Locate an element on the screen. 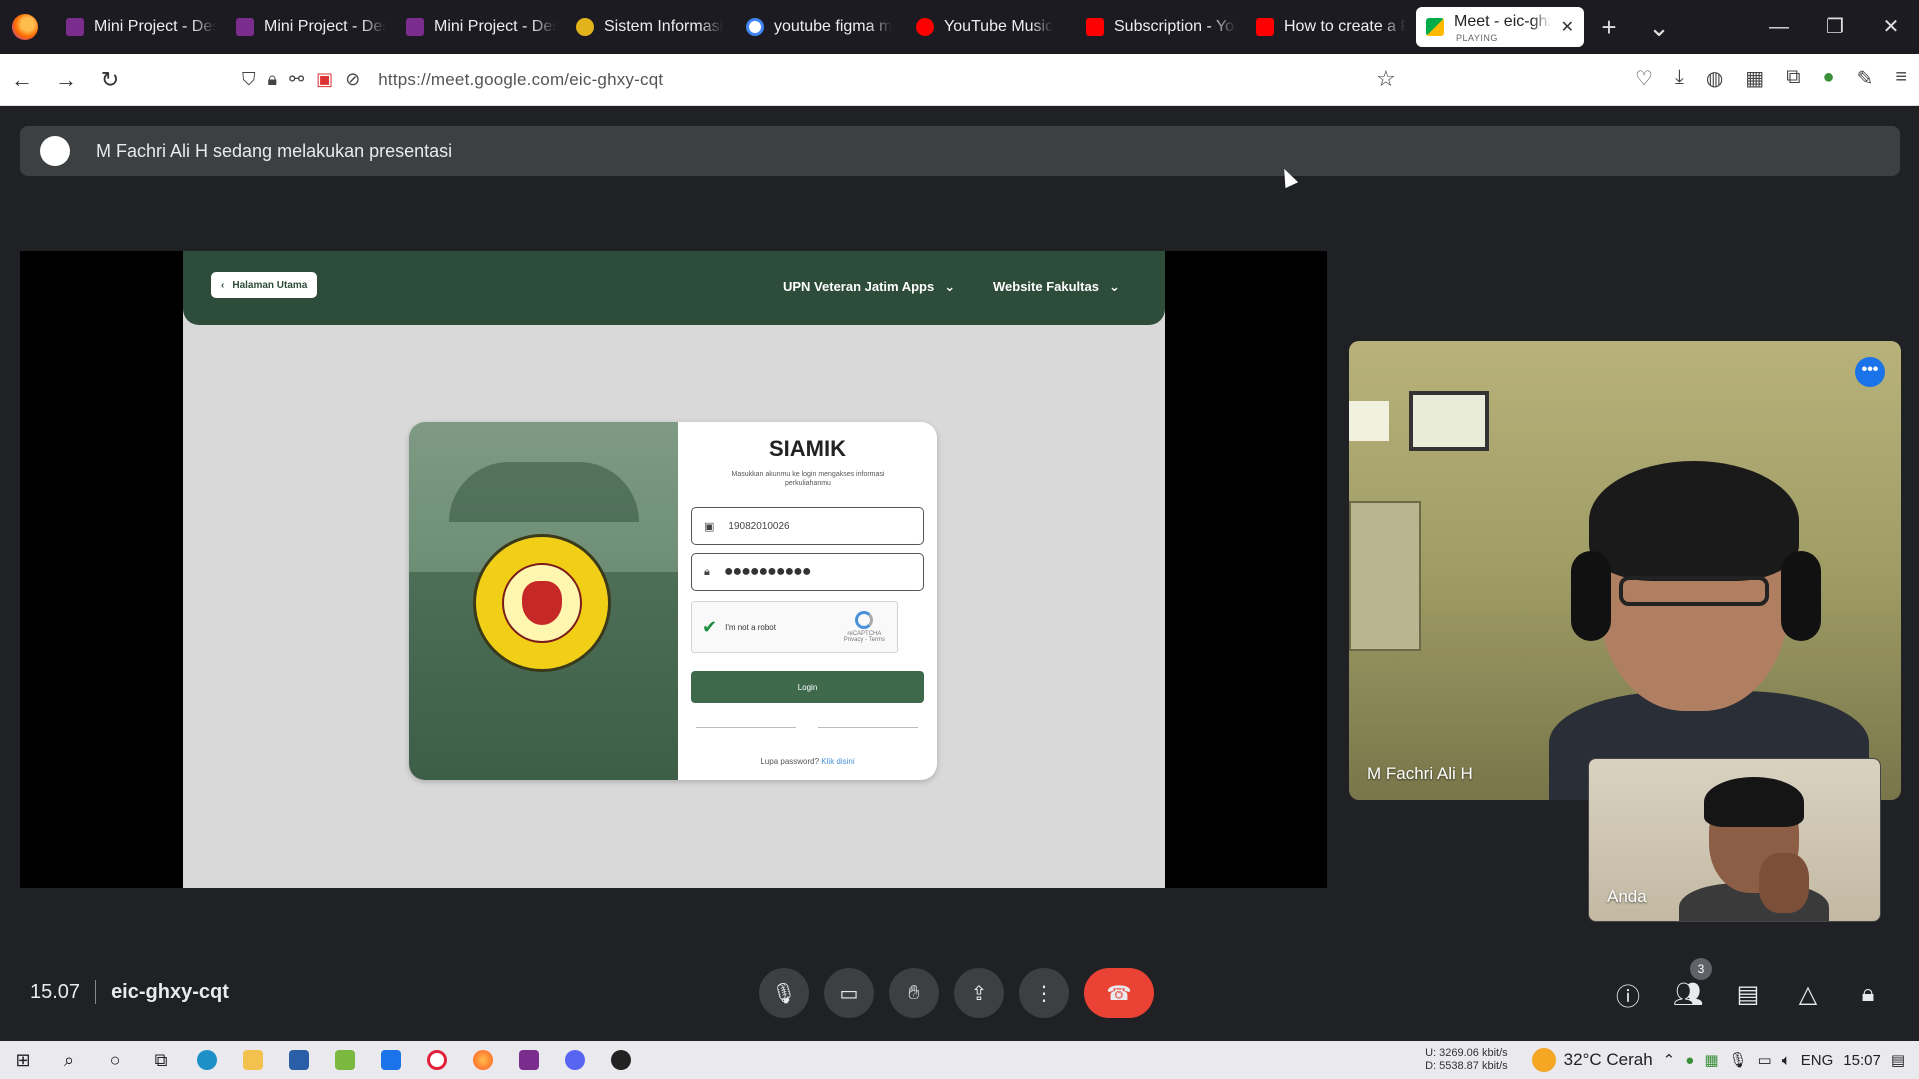 The width and height of the screenshot is (1919, 1079). discord-icon is located at coordinates (575, 1060).